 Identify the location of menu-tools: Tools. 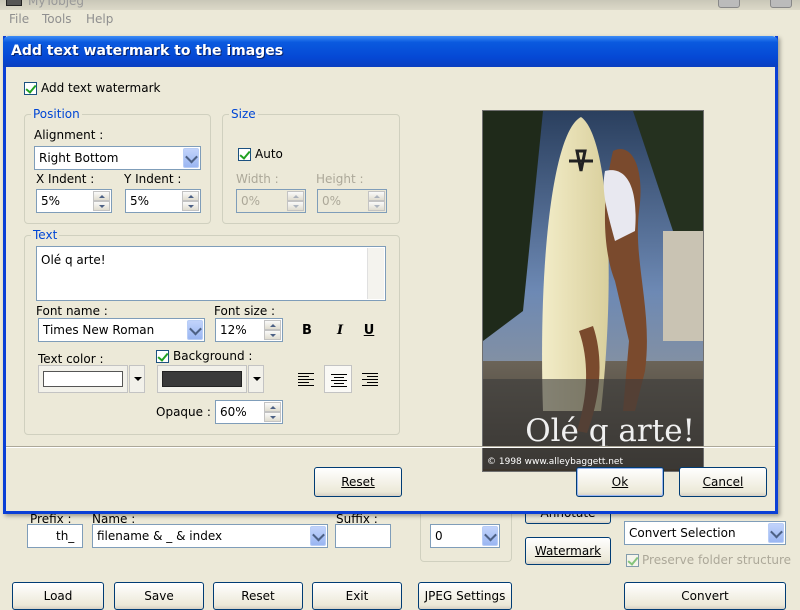
(57, 19).